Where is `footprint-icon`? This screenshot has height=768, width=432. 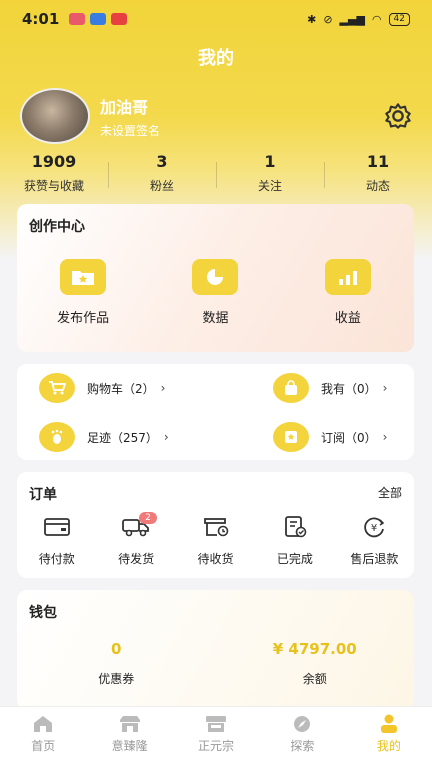 footprint-icon is located at coordinates (57, 437).